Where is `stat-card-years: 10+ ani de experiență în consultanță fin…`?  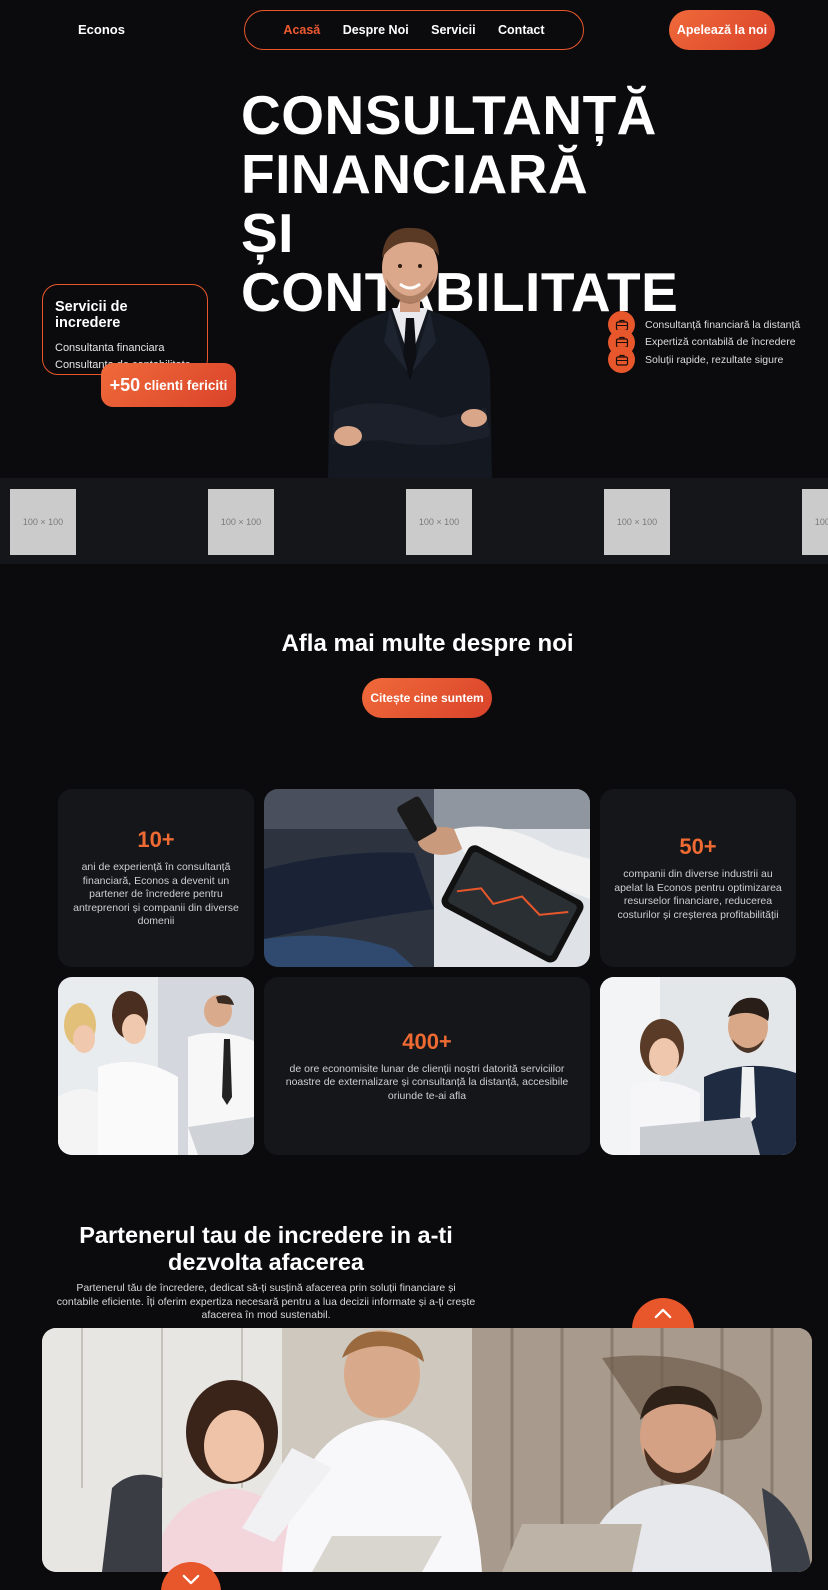
stat-card-years: 10+ ani de experiență în consultanță fin… is located at coordinates (156, 878).